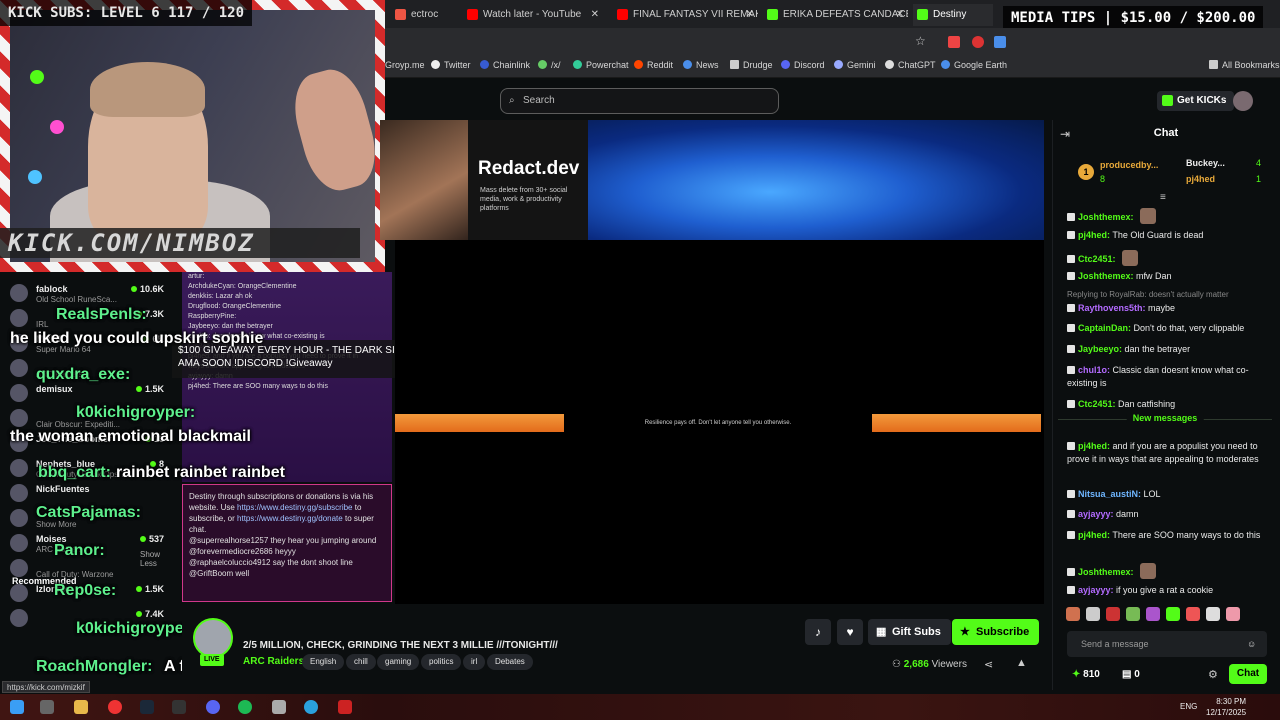  I want to click on file-explorer-icon, so click(81, 707).